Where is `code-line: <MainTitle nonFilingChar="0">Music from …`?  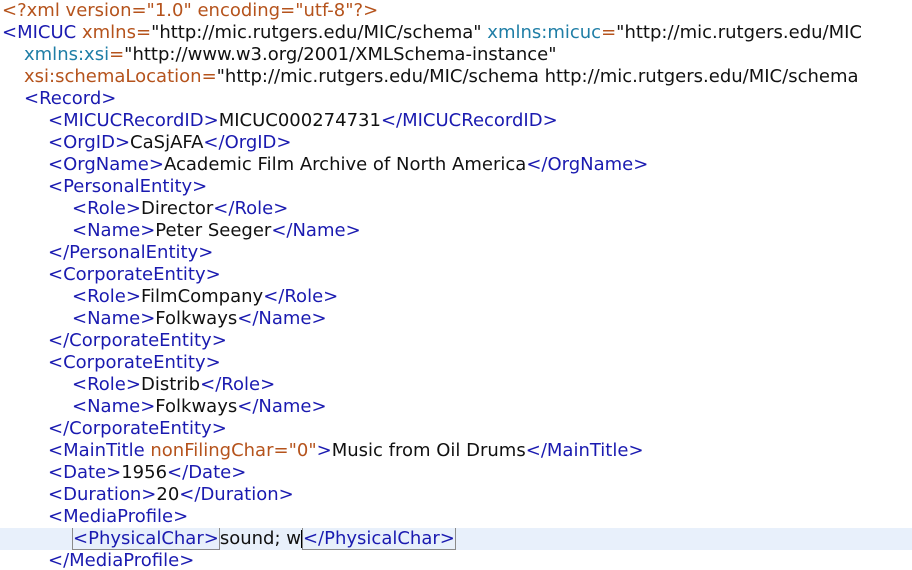 code-line: <MainTitle nonFilingChar="0">Music from … is located at coordinates (456, 451).